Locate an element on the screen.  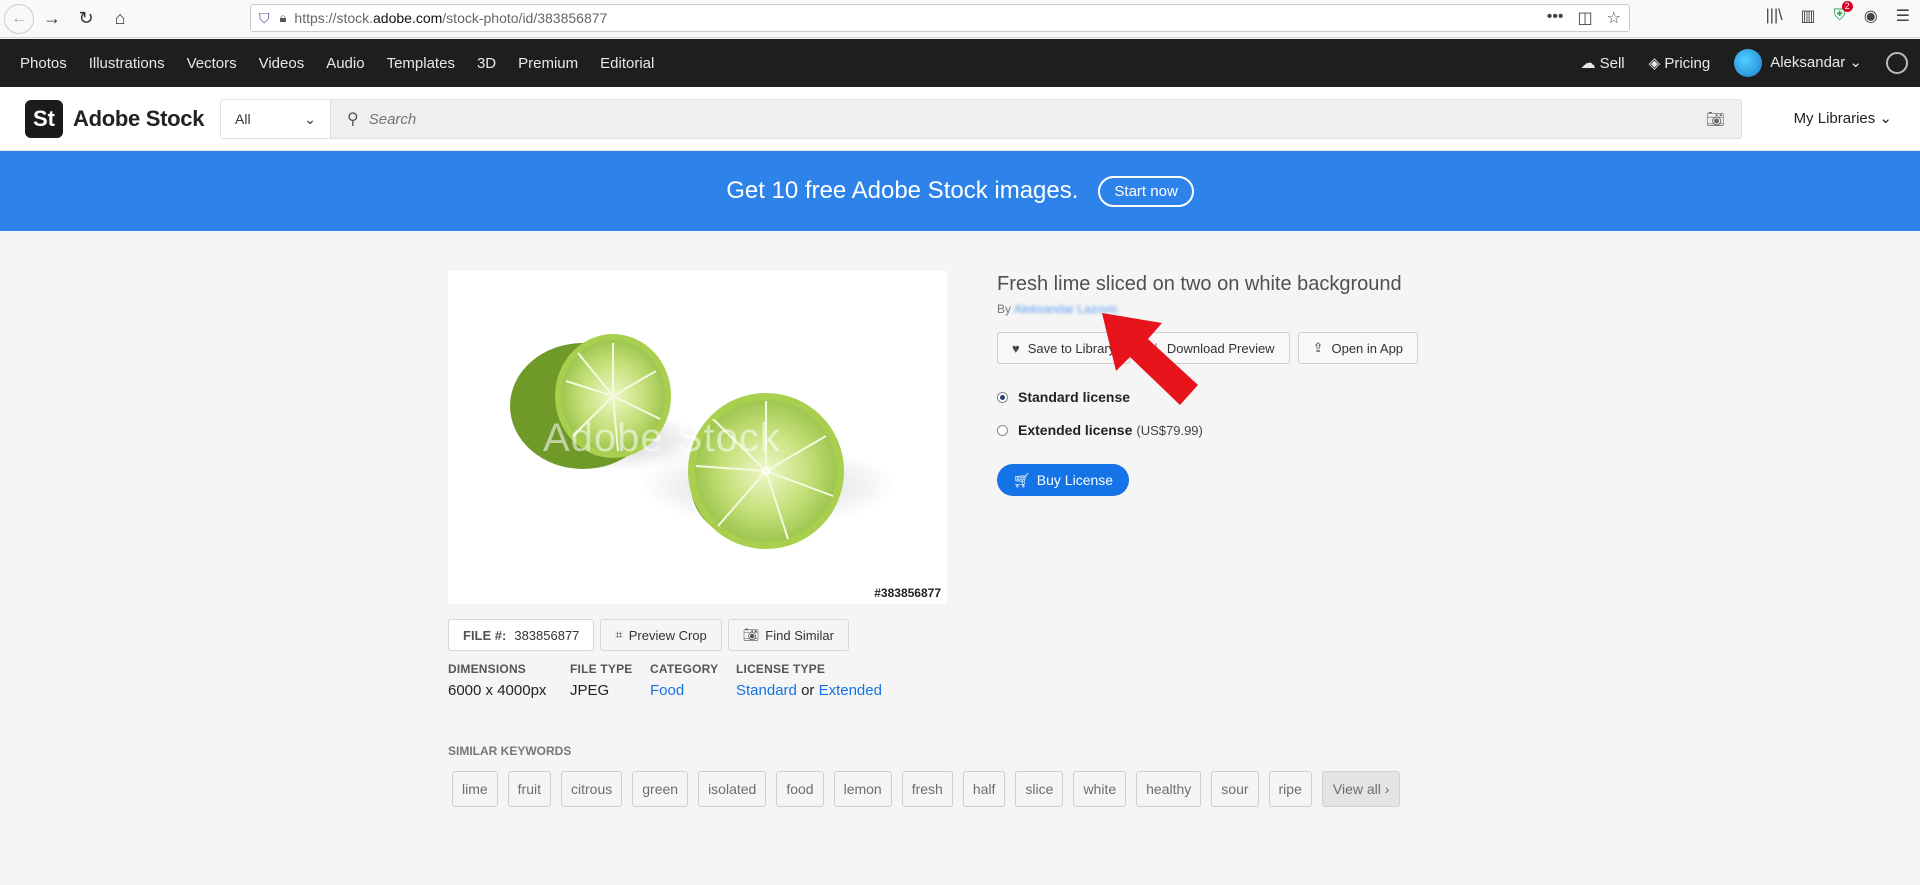
pocket-icon: ◫ is located at coordinates (1585, 18).